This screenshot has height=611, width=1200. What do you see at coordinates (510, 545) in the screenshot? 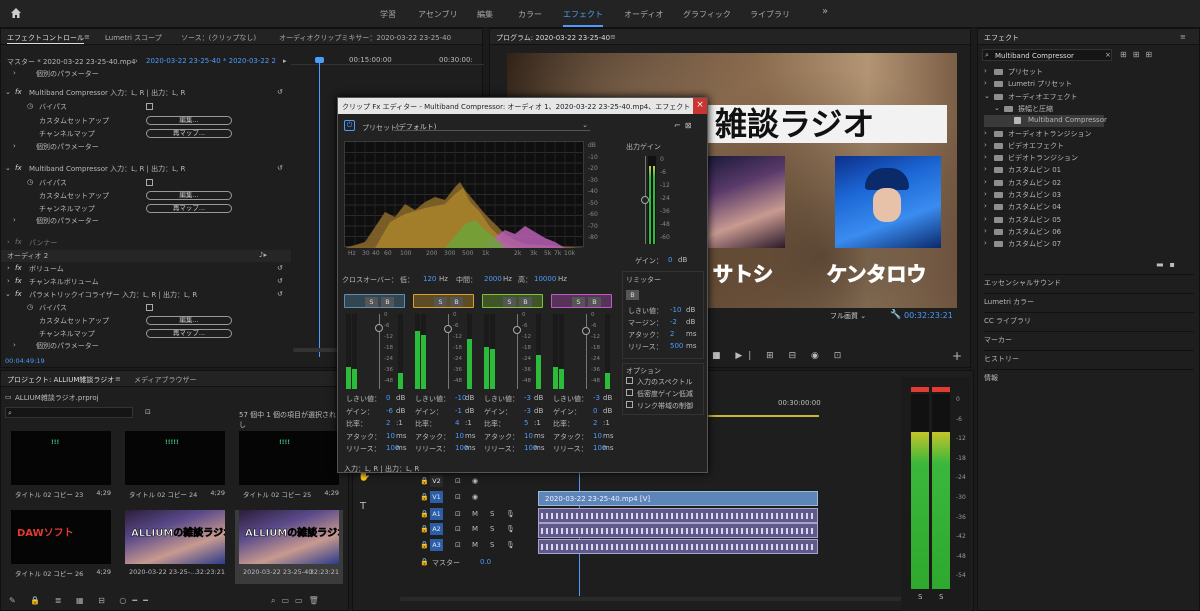
I see `mic-icon: 🎙` at bounding box center [510, 545].